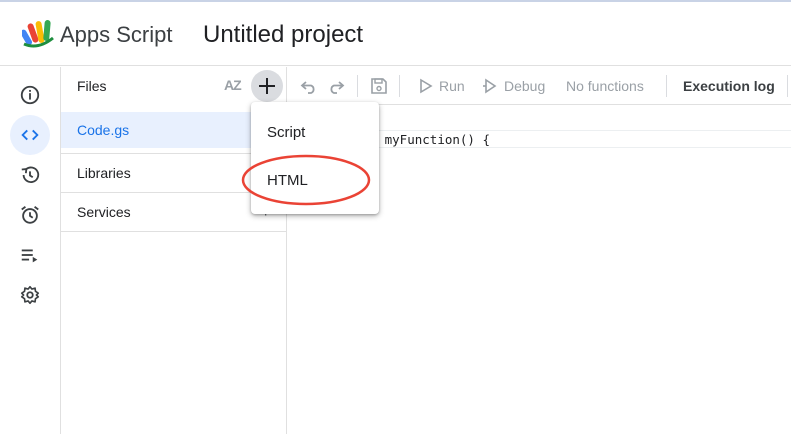  I want to click on file-name: Code.gs, so click(103, 130).